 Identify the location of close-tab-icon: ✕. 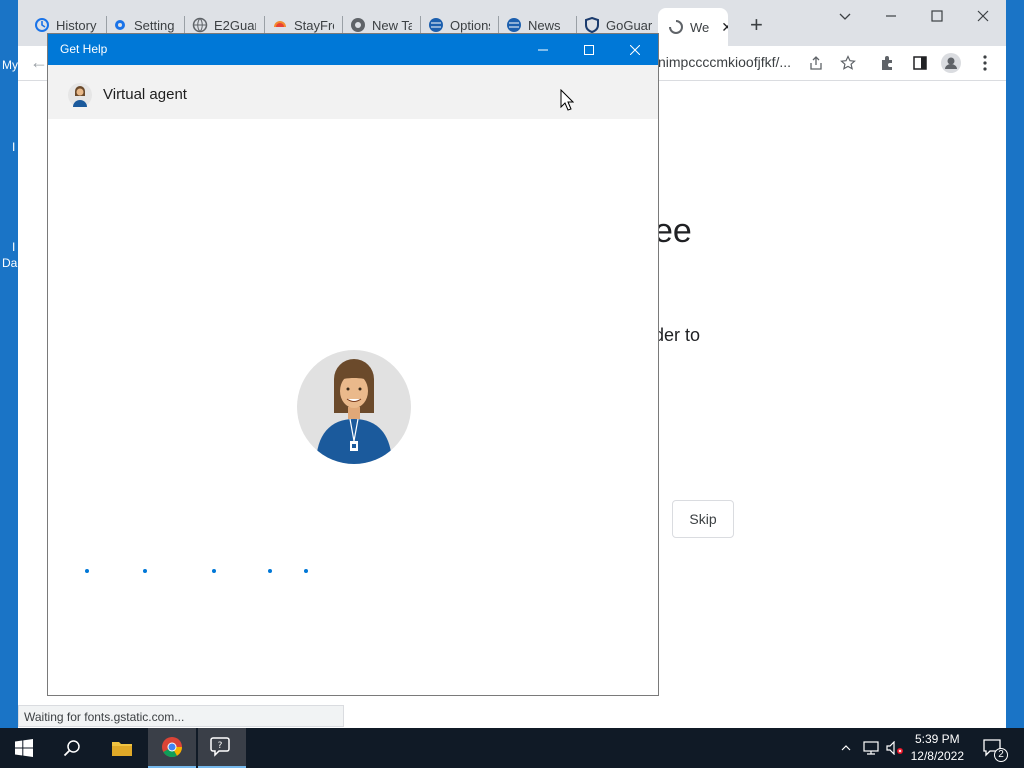
(724, 27).